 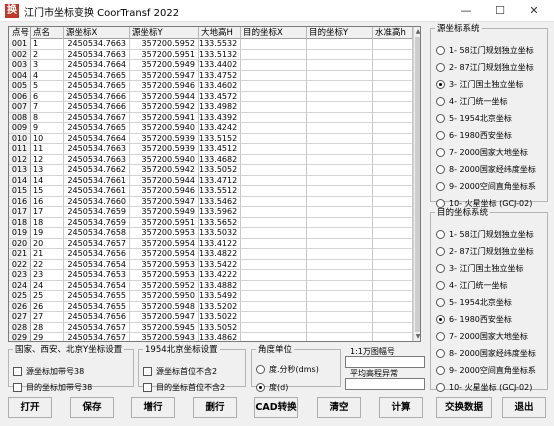 What do you see at coordinates (474, 302) in the screenshot?
I see `target-system-option: 5- 1954北京坐标` at bounding box center [474, 302].